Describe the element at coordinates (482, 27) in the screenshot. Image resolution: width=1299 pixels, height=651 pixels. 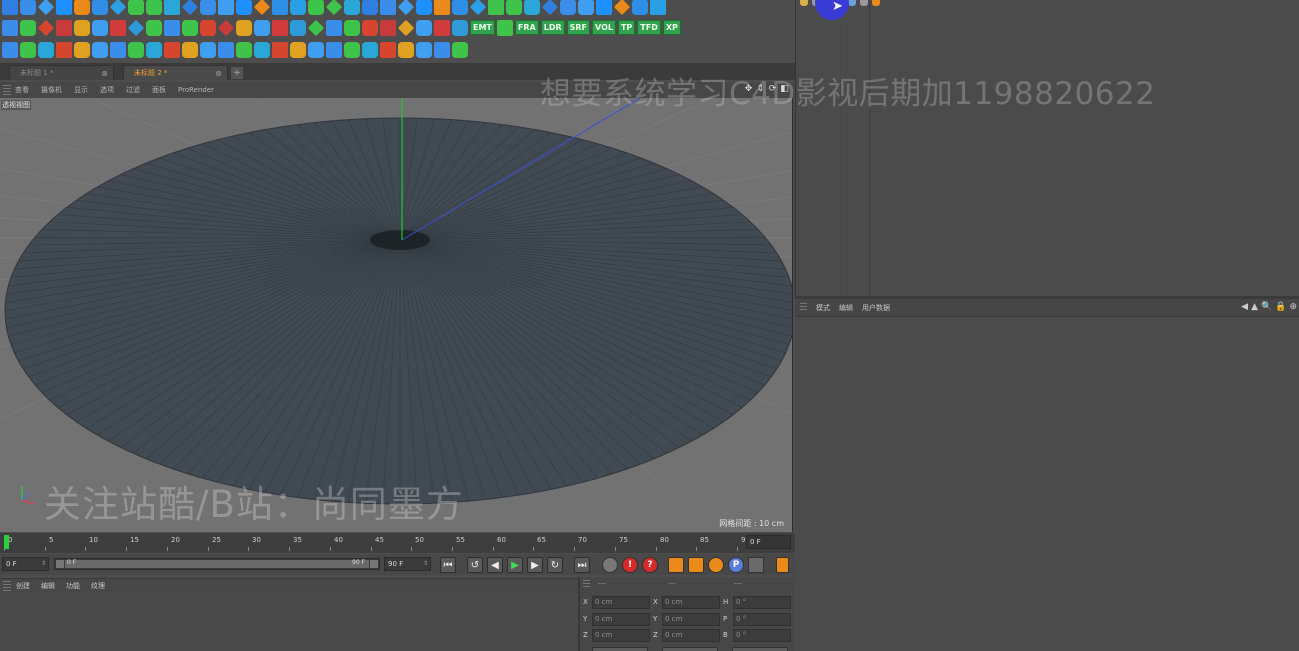
I see `tag-emt-button: EMT` at that location.